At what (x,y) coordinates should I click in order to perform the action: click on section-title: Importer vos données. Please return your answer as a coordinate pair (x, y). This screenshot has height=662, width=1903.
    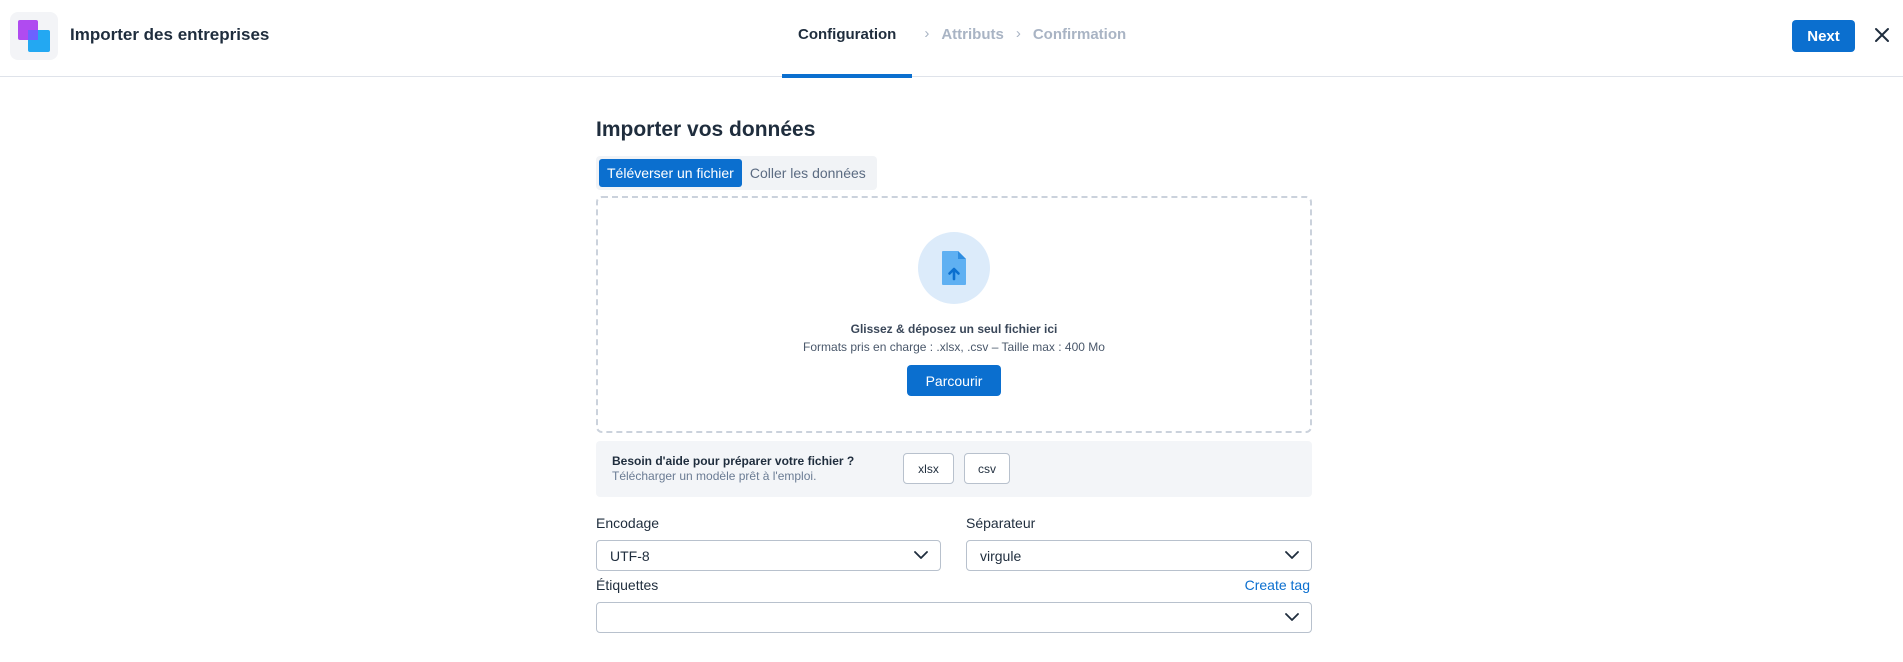
    Looking at the image, I should click on (706, 129).